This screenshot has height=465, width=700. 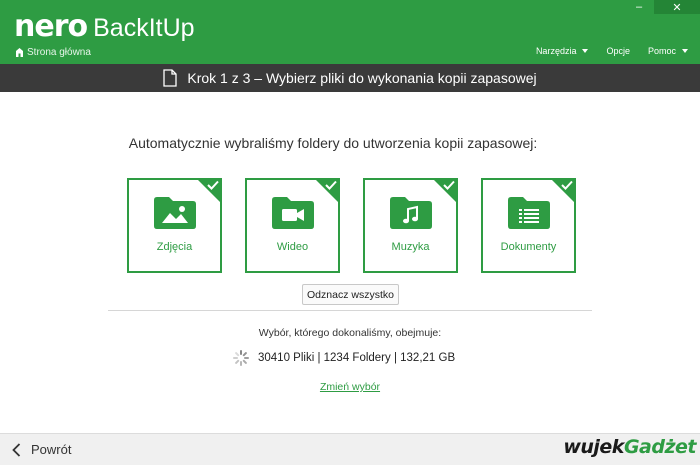 I want to click on menu-help-label: Pomoc, so click(x=661, y=51).